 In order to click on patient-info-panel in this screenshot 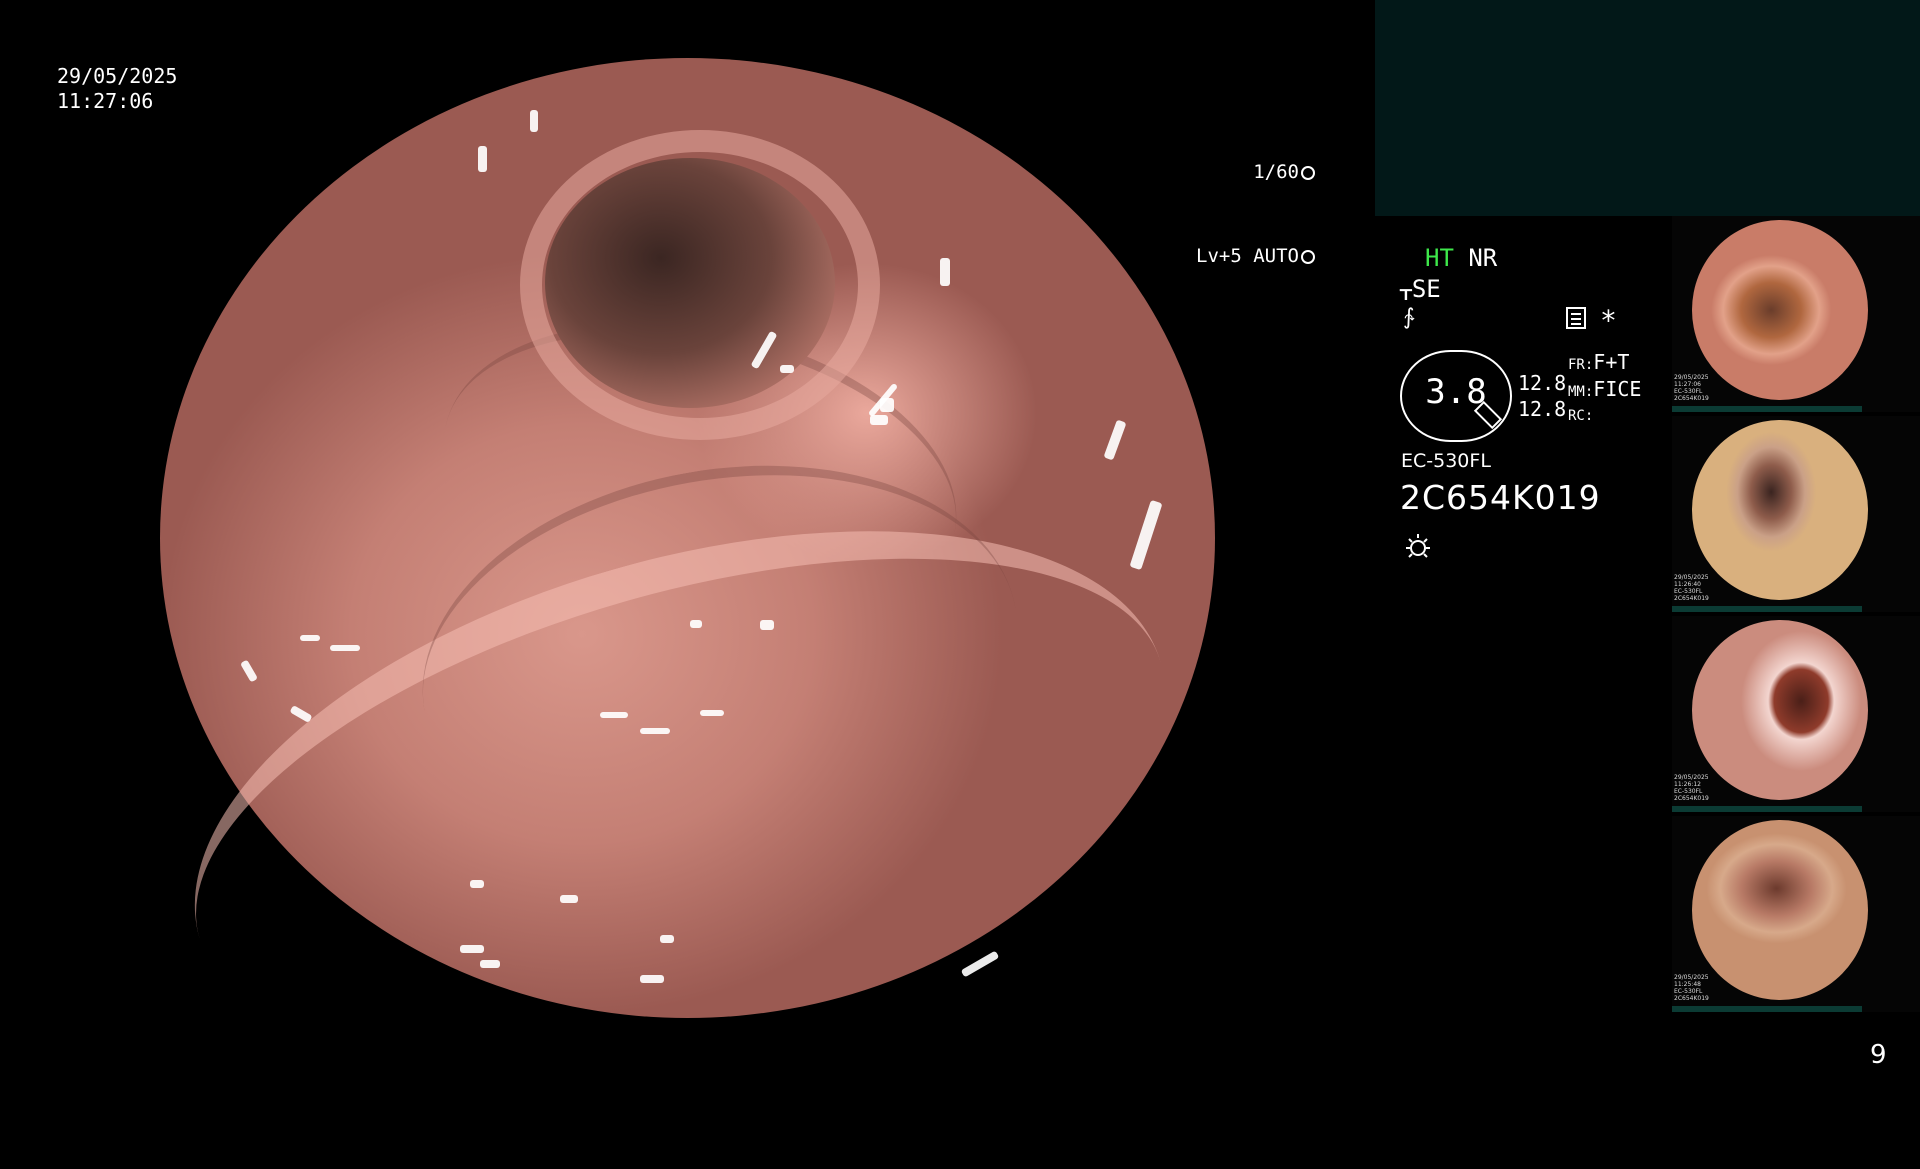, I will do `click(1647, 108)`.